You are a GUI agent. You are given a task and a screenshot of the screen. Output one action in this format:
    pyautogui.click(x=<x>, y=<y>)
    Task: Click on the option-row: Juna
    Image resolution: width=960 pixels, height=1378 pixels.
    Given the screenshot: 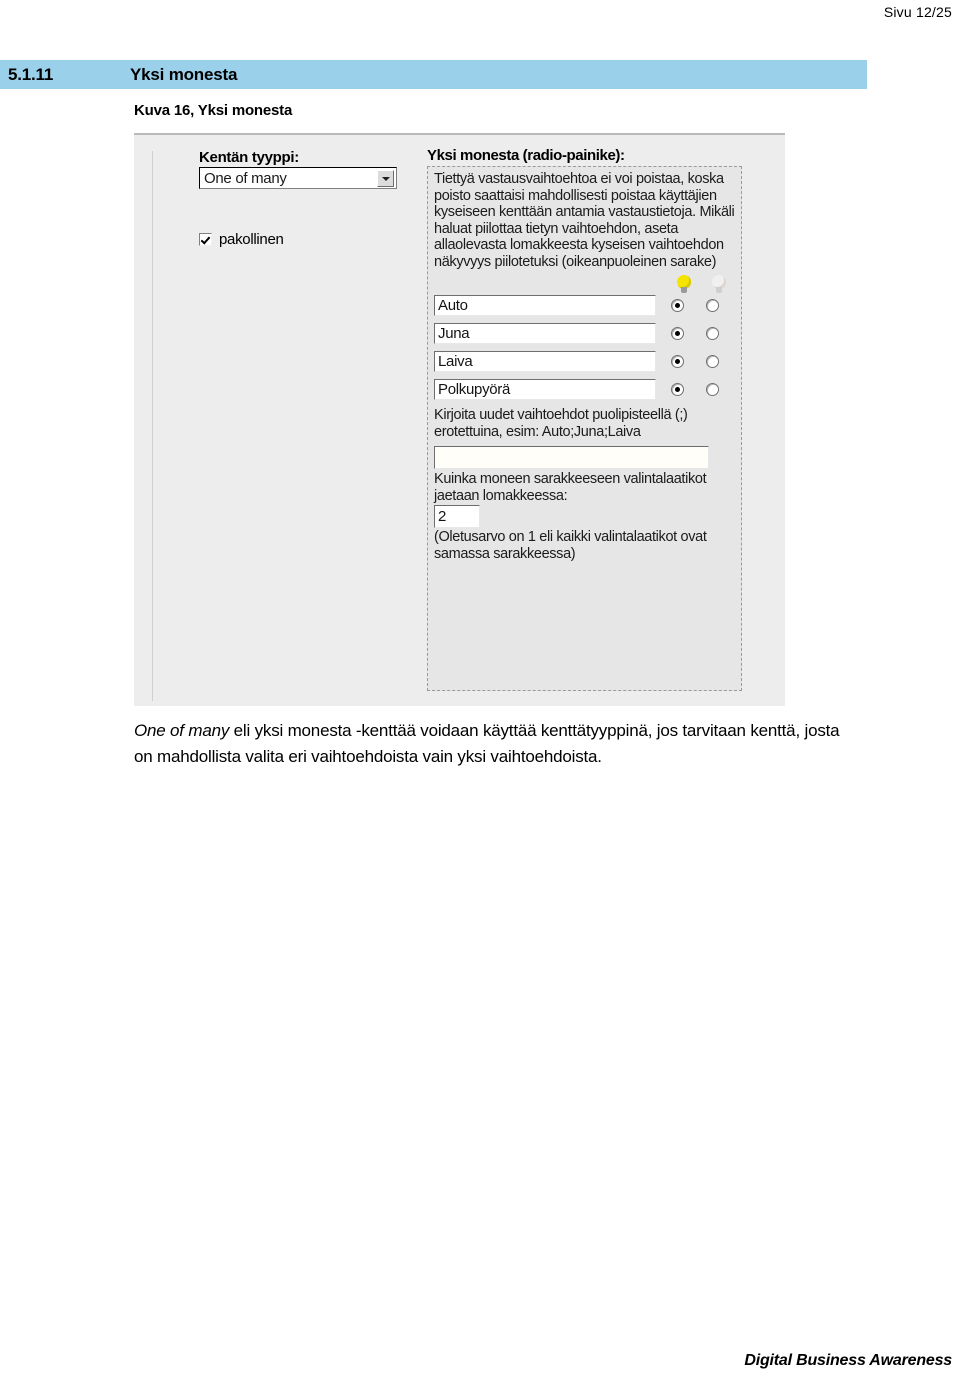 What is the action you would take?
    pyautogui.click(x=584, y=333)
    